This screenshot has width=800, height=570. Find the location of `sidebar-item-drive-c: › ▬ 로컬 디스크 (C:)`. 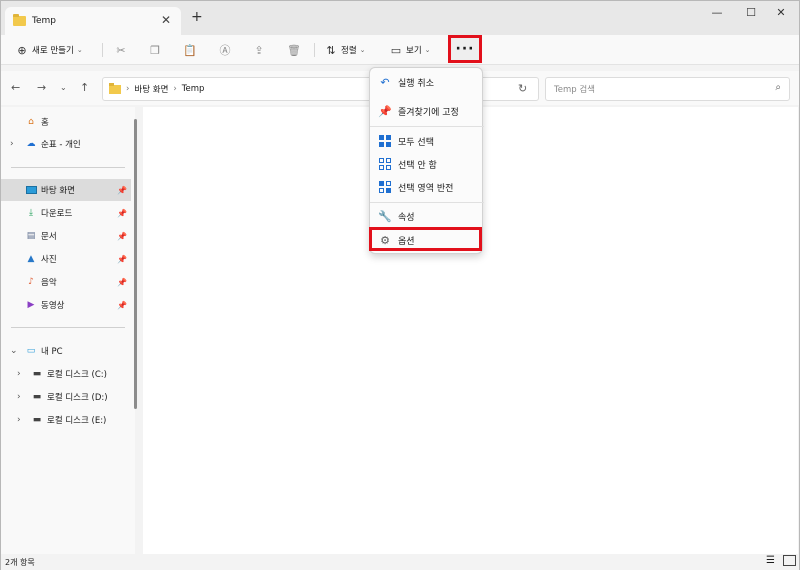

sidebar-item-drive-c: › ▬ 로컬 디스크 (C:) is located at coordinates (66, 374).